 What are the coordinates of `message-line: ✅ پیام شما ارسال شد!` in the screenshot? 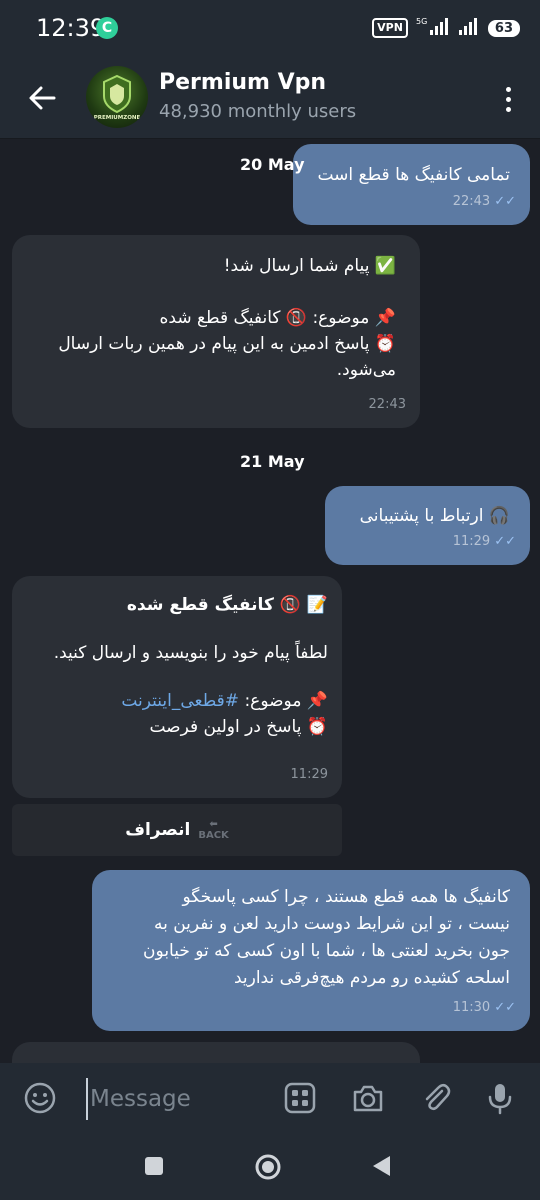 It's located at (309, 266).